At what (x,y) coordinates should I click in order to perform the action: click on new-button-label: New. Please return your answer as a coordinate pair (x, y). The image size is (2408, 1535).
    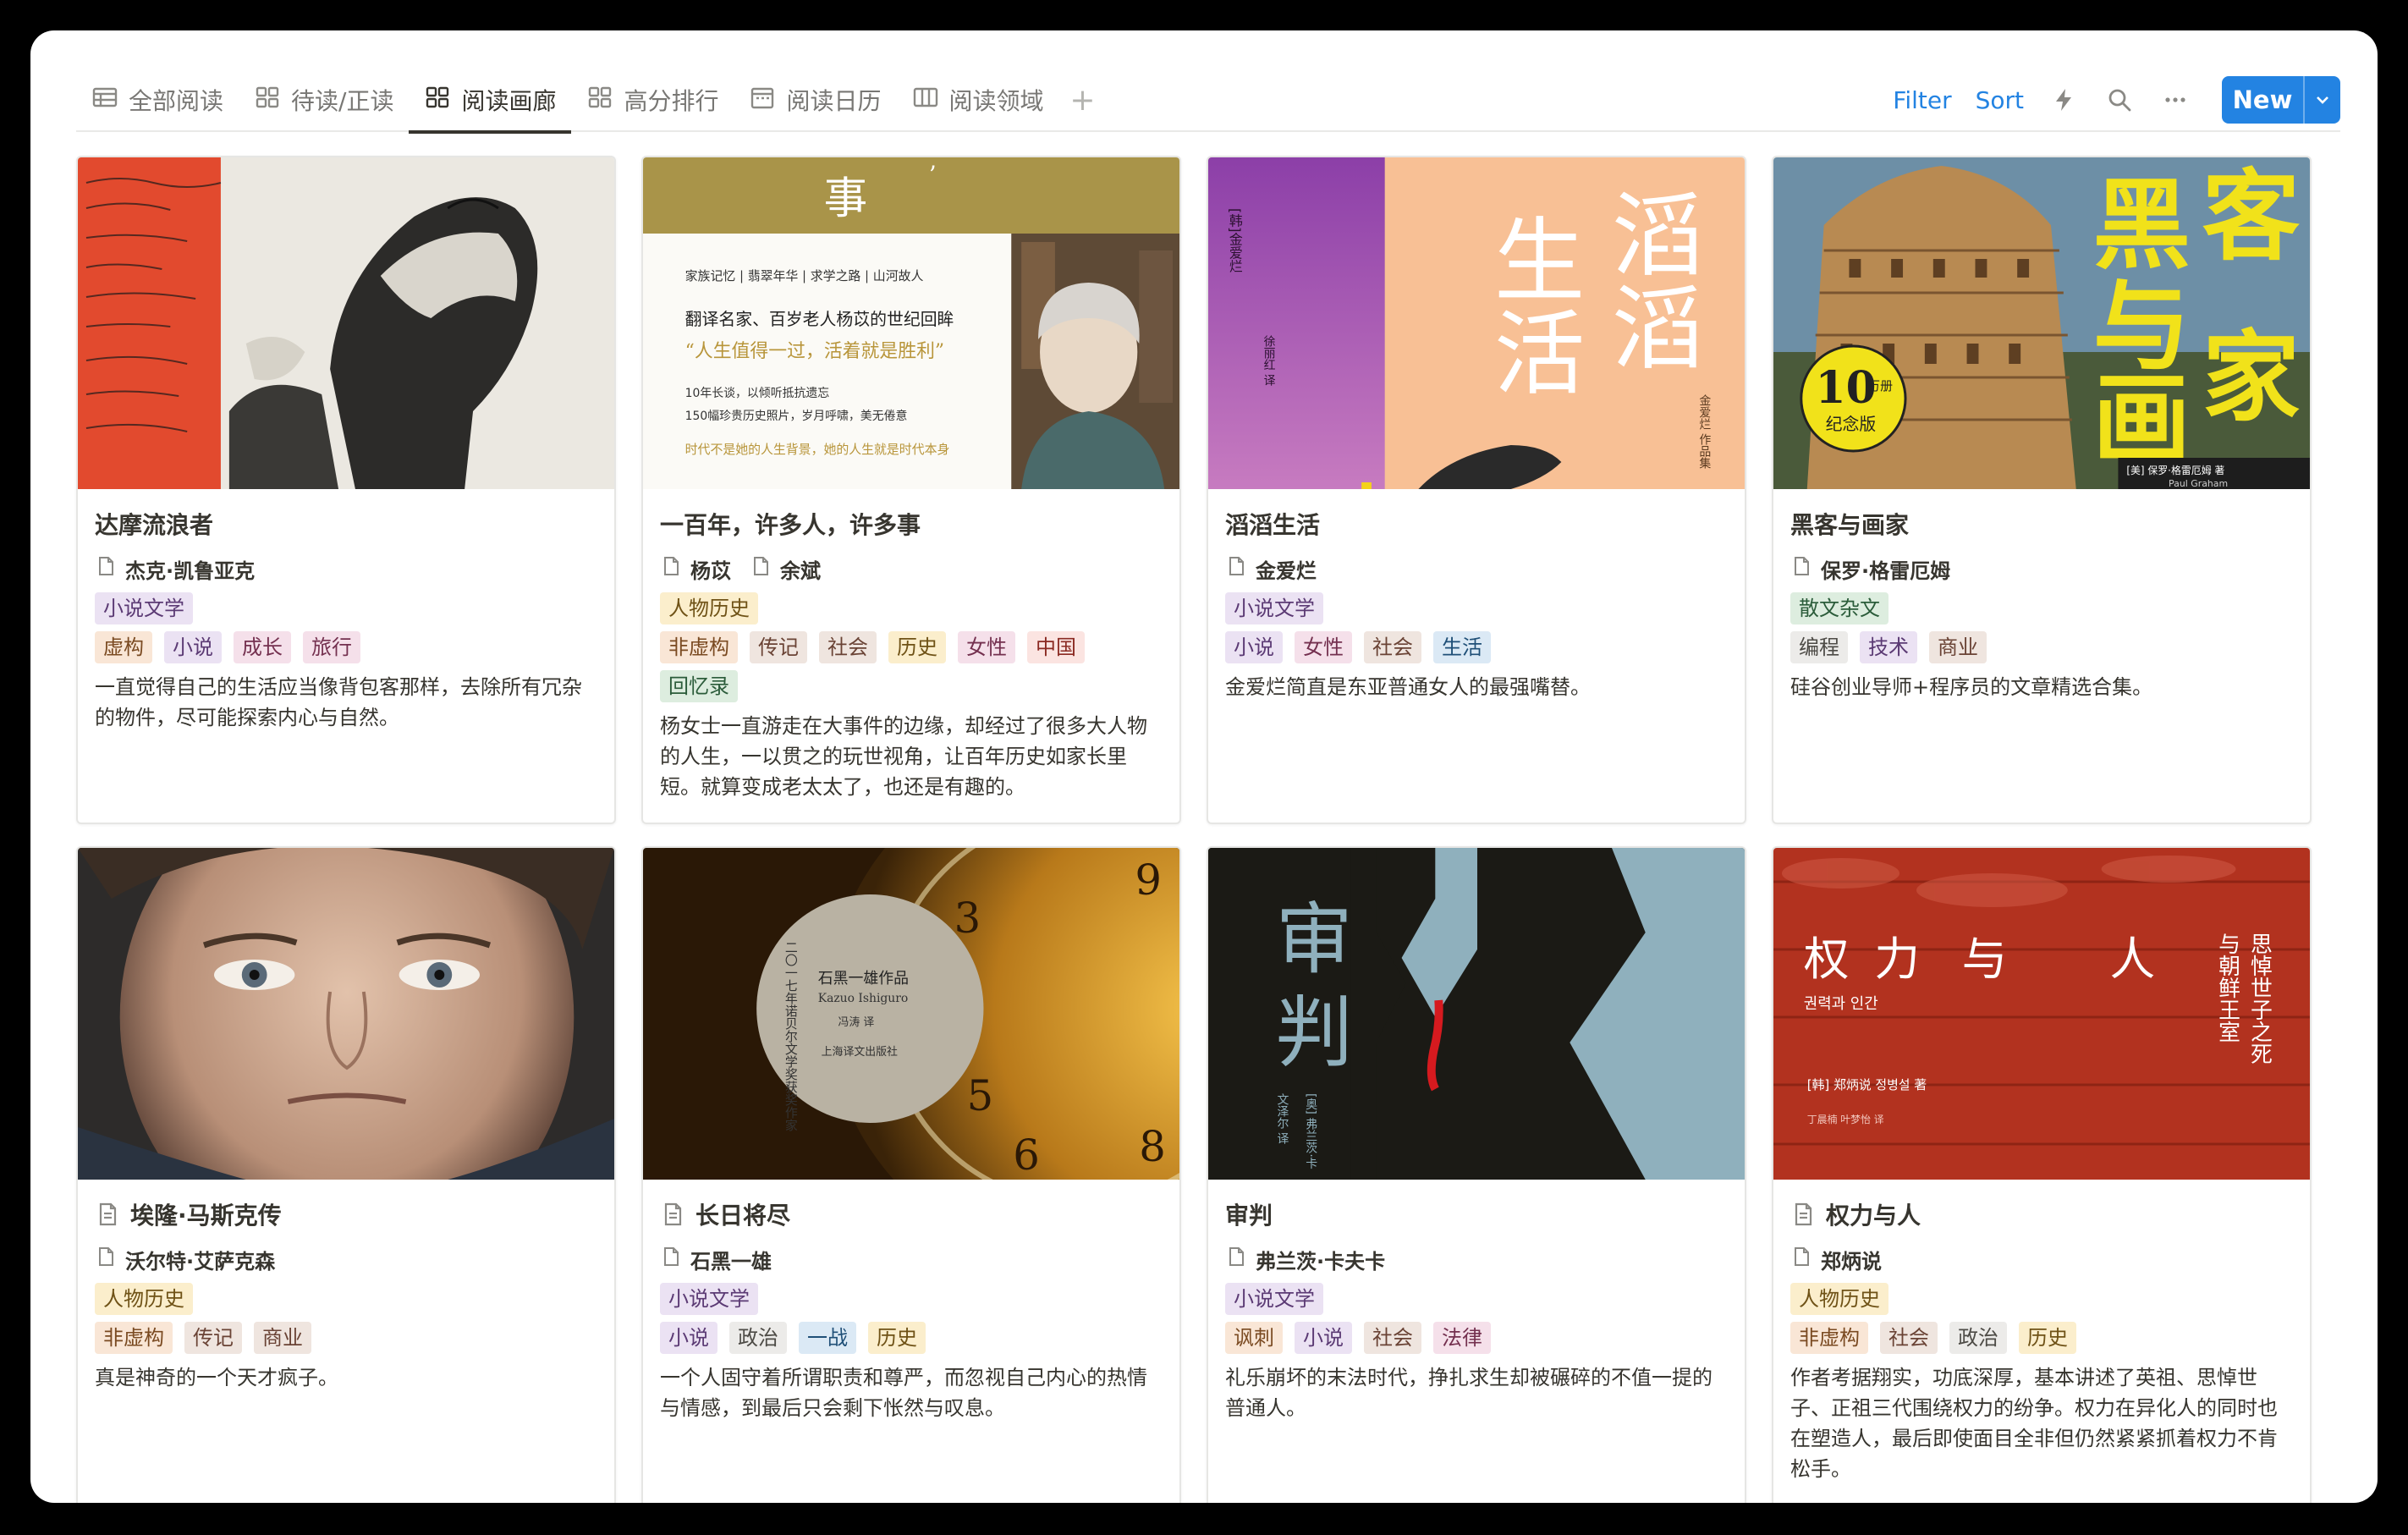
    Looking at the image, I should click on (2262, 100).